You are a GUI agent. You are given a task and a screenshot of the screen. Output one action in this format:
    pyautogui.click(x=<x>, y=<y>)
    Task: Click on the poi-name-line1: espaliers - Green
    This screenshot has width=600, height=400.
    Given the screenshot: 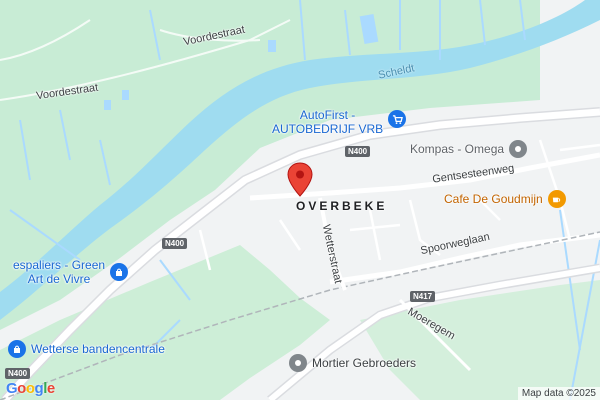 What is the action you would take?
    pyautogui.click(x=59, y=265)
    